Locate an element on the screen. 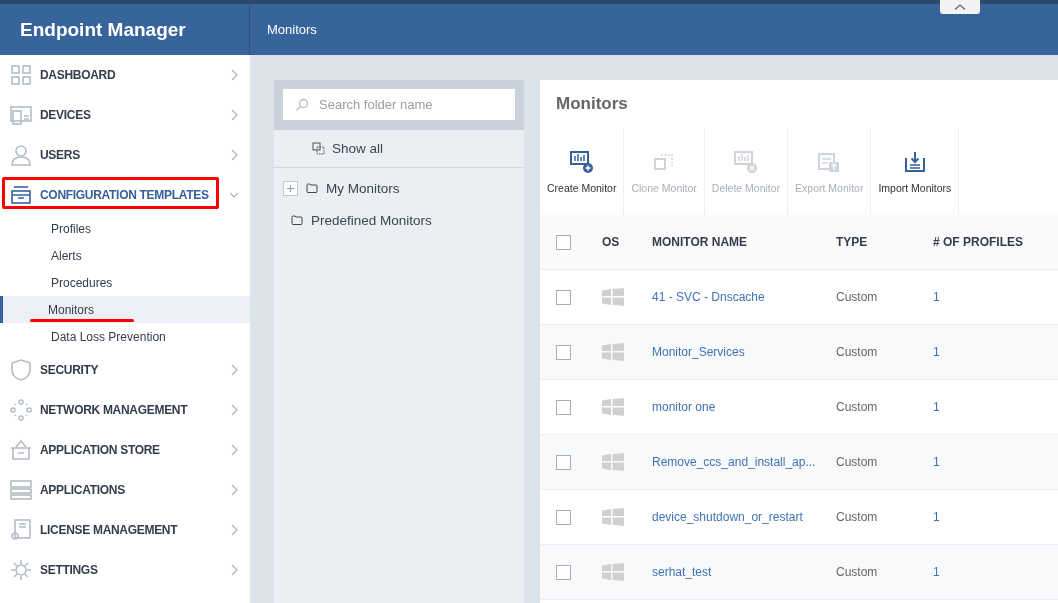 The height and width of the screenshot is (603, 1058). nav-item: SECURITY is located at coordinates (125, 370).